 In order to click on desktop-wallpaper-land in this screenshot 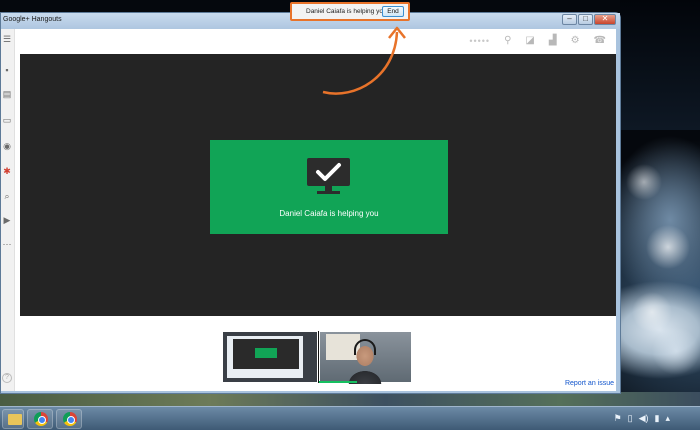, I will do `click(350, 399)`.